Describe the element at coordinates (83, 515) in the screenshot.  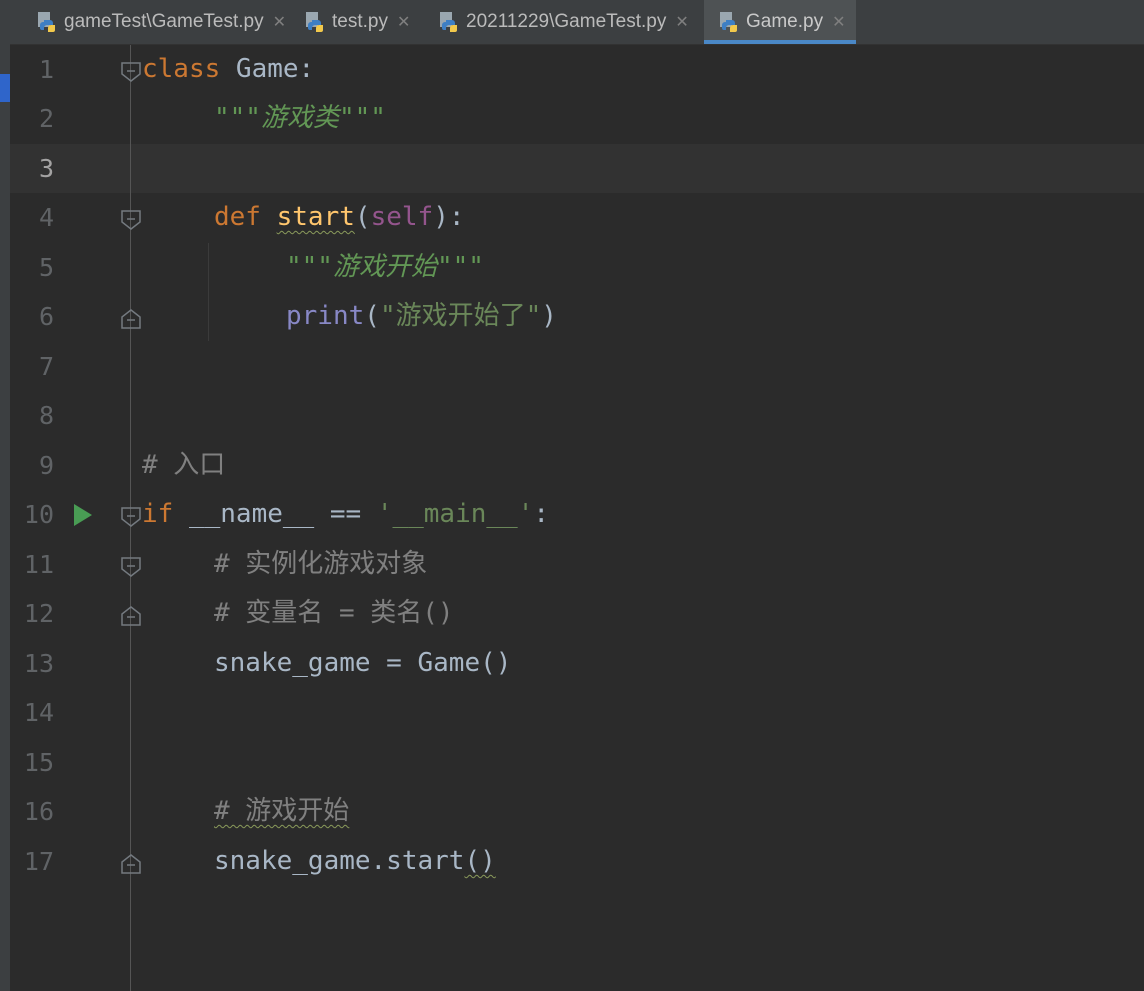
I see `run-icon` at that location.